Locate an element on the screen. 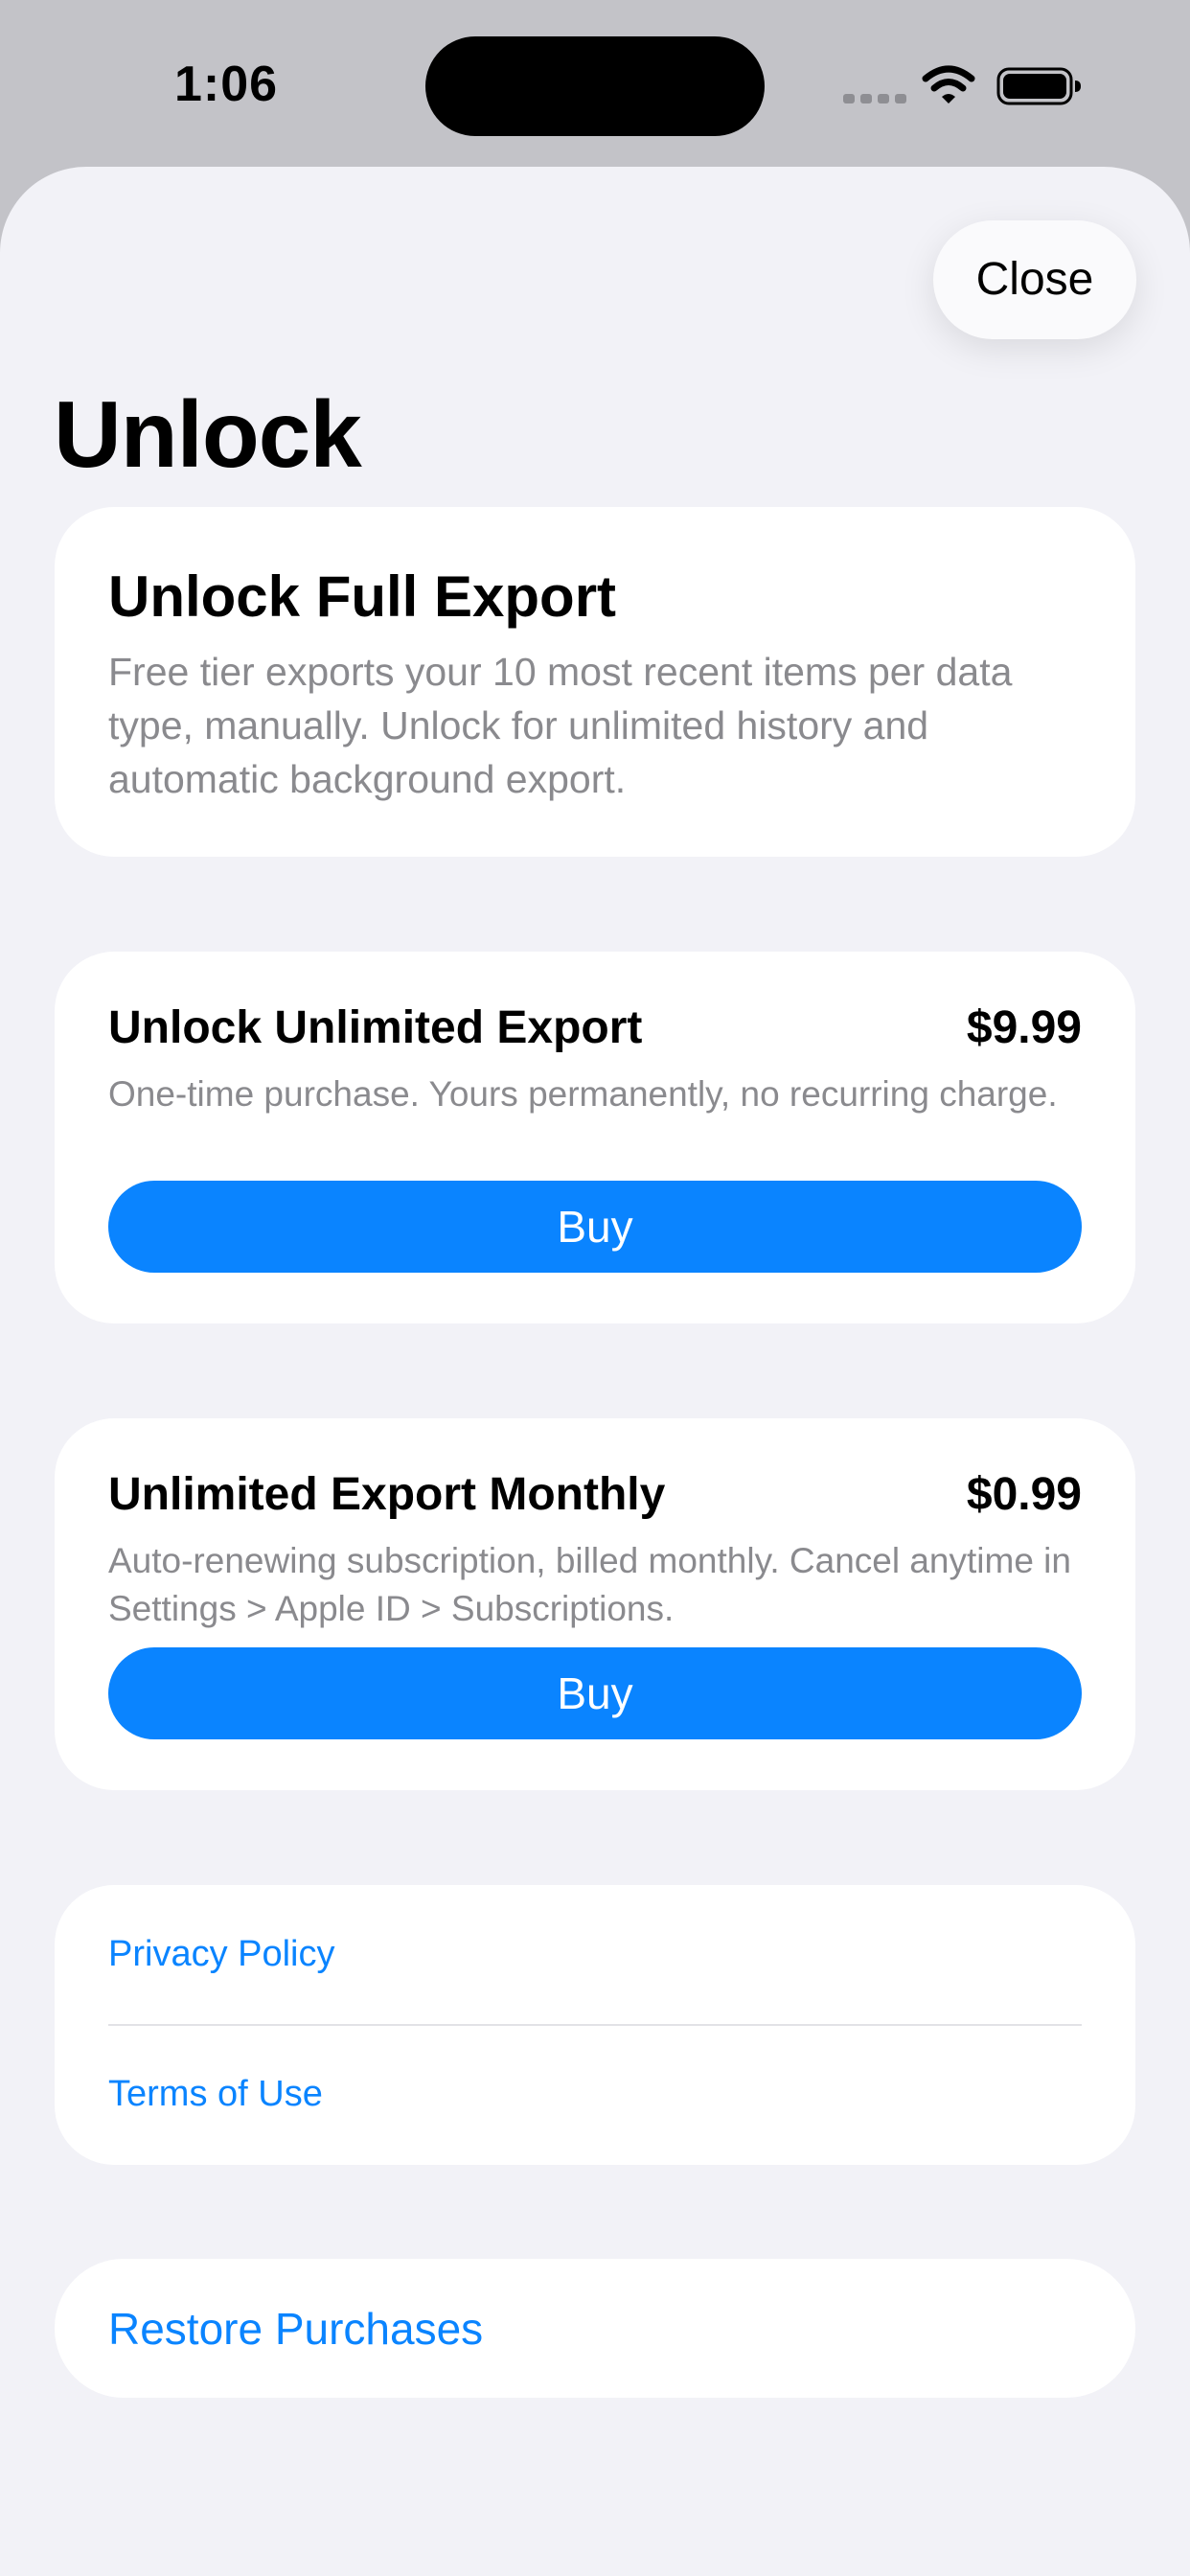 The height and width of the screenshot is (2576, 1190). product-name: Unlock Unlimited Export is located at coordinates (375, 1027).